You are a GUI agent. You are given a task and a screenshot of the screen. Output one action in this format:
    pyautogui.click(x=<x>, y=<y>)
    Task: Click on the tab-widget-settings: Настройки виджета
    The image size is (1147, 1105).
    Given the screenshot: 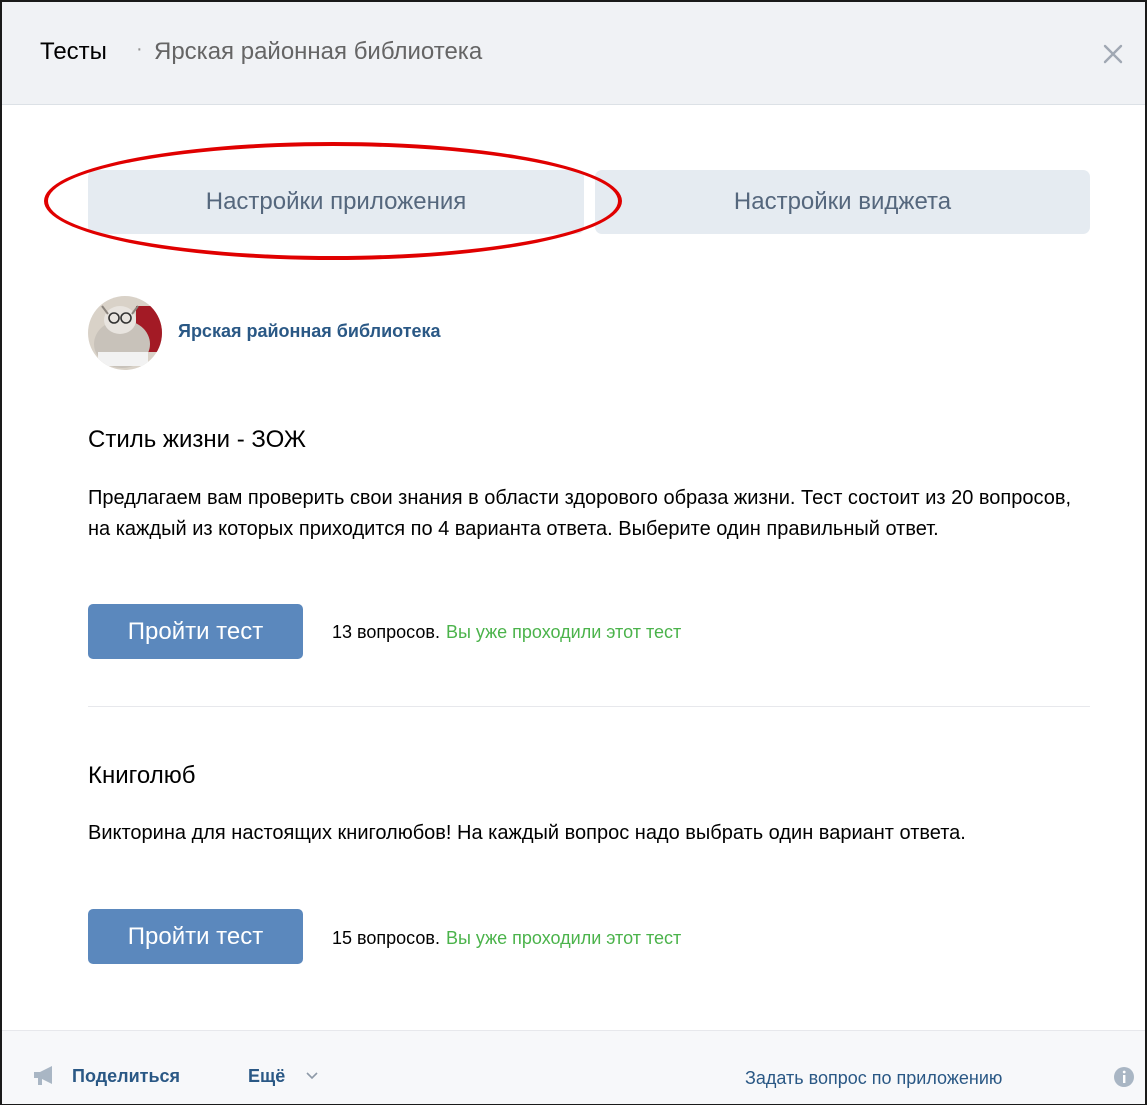 What is the action you would take?
    pyautogui.click(x=842, y=202)
    